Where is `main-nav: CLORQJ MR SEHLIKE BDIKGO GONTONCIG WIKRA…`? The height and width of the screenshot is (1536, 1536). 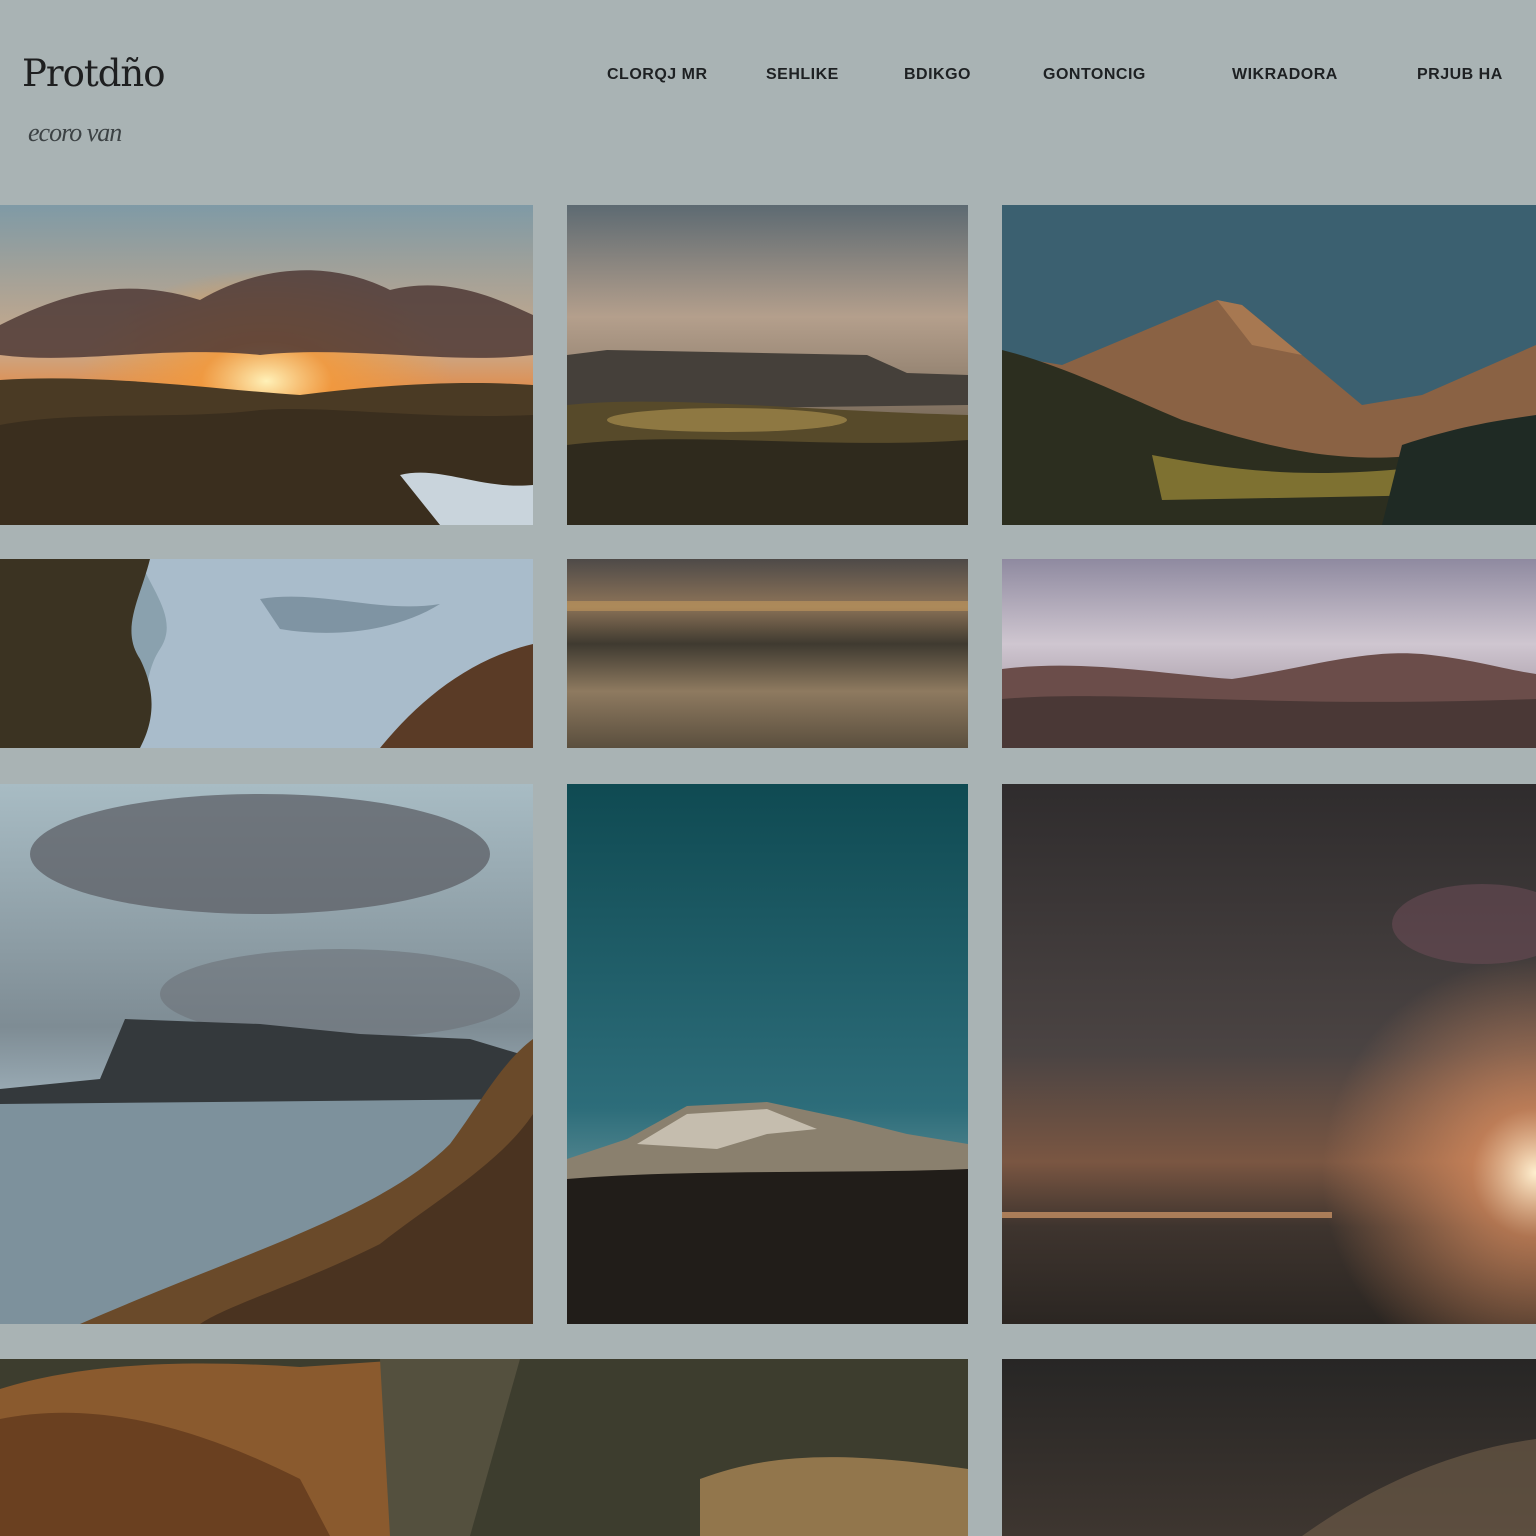
main-nav: CLORQJ MR SEHLIKE BDIKGO GONTONCIG WIKRA… is located at coordinates (768, 78).